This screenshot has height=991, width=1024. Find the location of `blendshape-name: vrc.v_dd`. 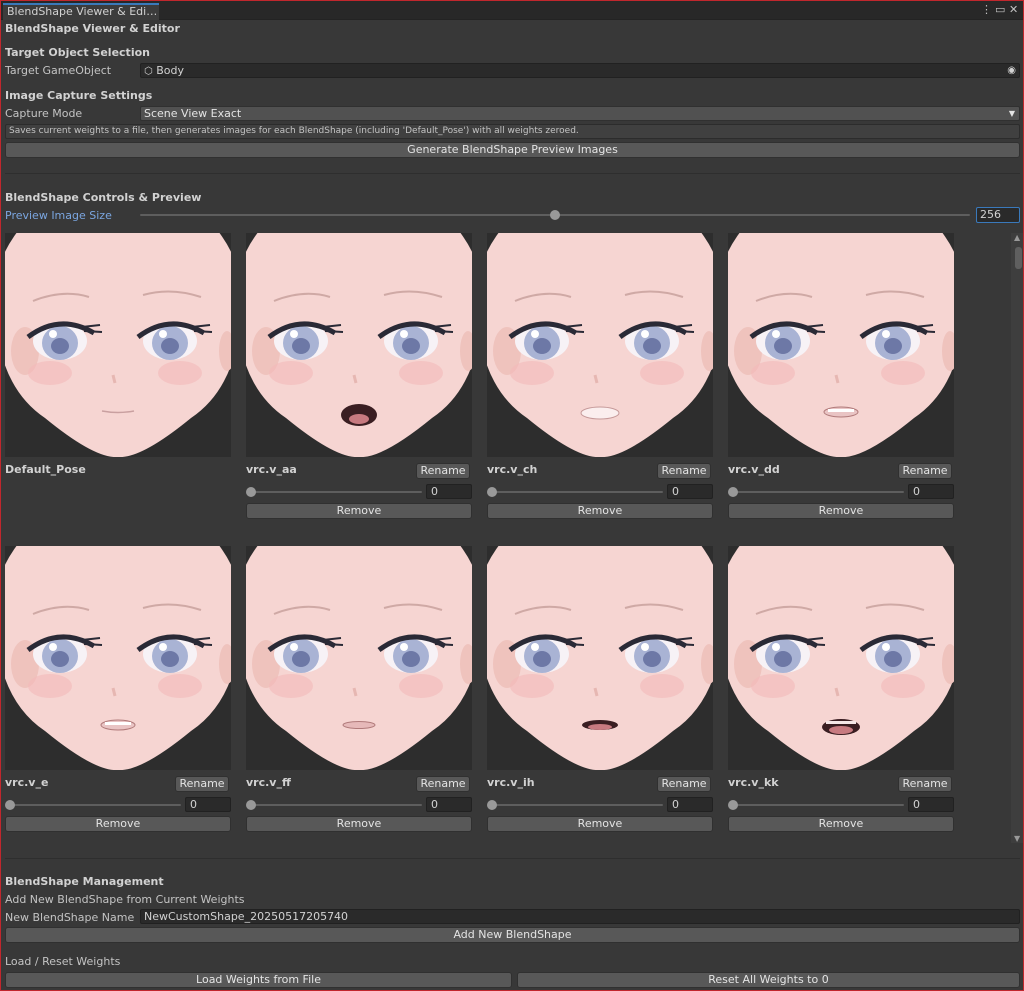

blendshape-name: vrc.v_dd is located at coordinates (754, 469).